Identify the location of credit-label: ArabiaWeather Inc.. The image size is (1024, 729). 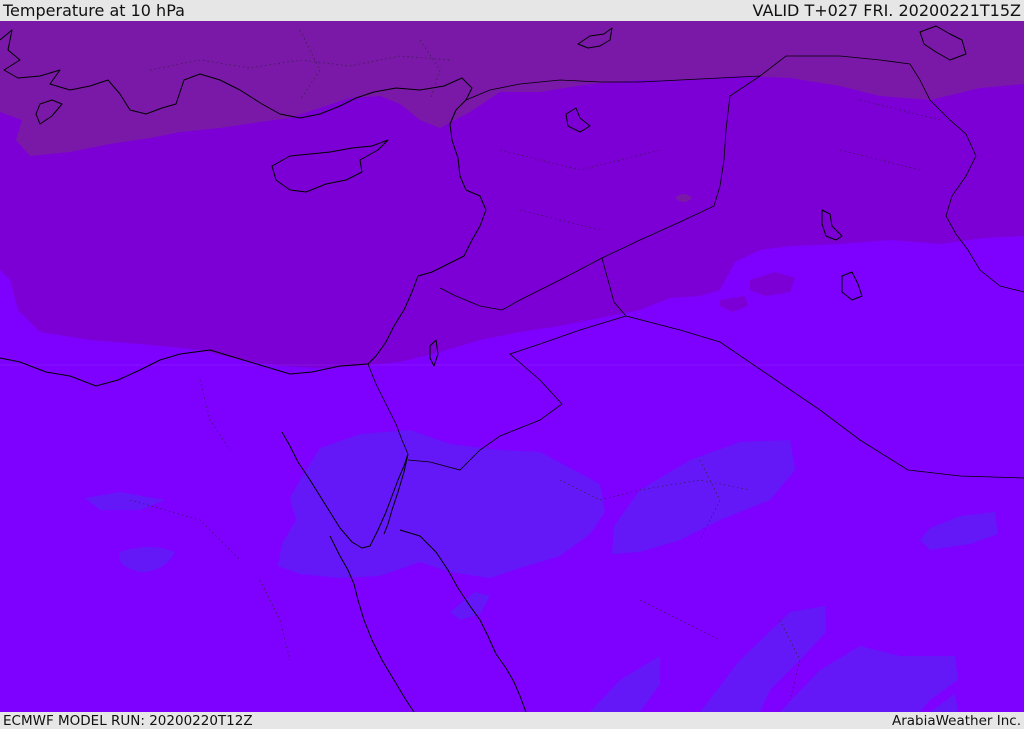
(956, 720).